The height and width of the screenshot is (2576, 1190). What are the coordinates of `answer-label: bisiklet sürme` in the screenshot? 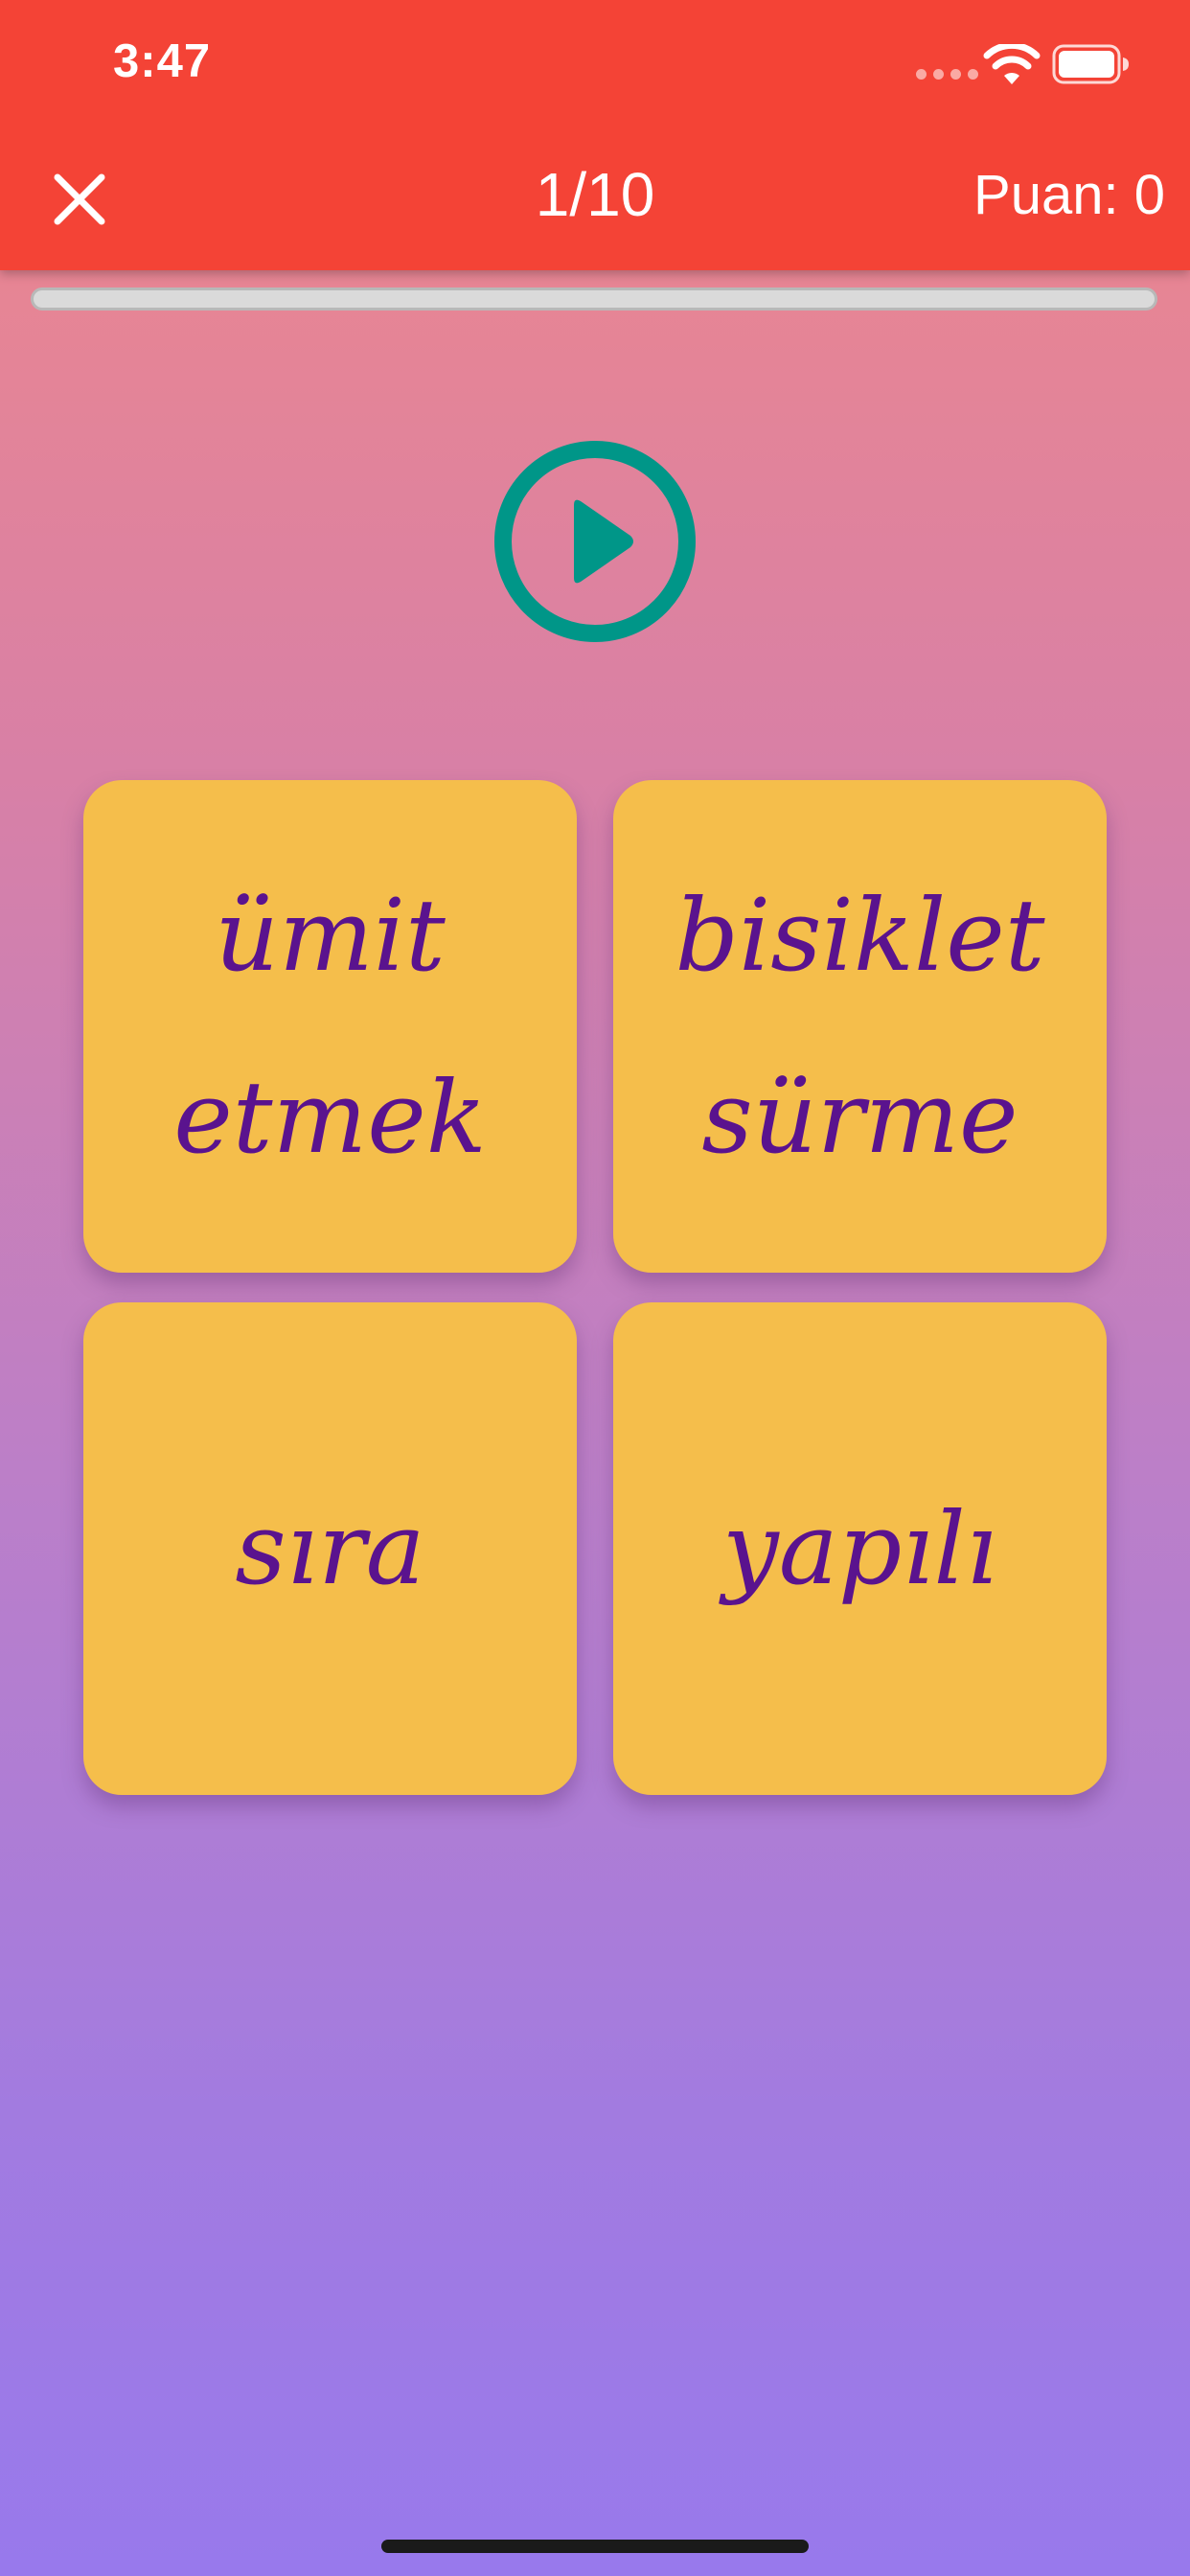 It's located at (860, 1026).